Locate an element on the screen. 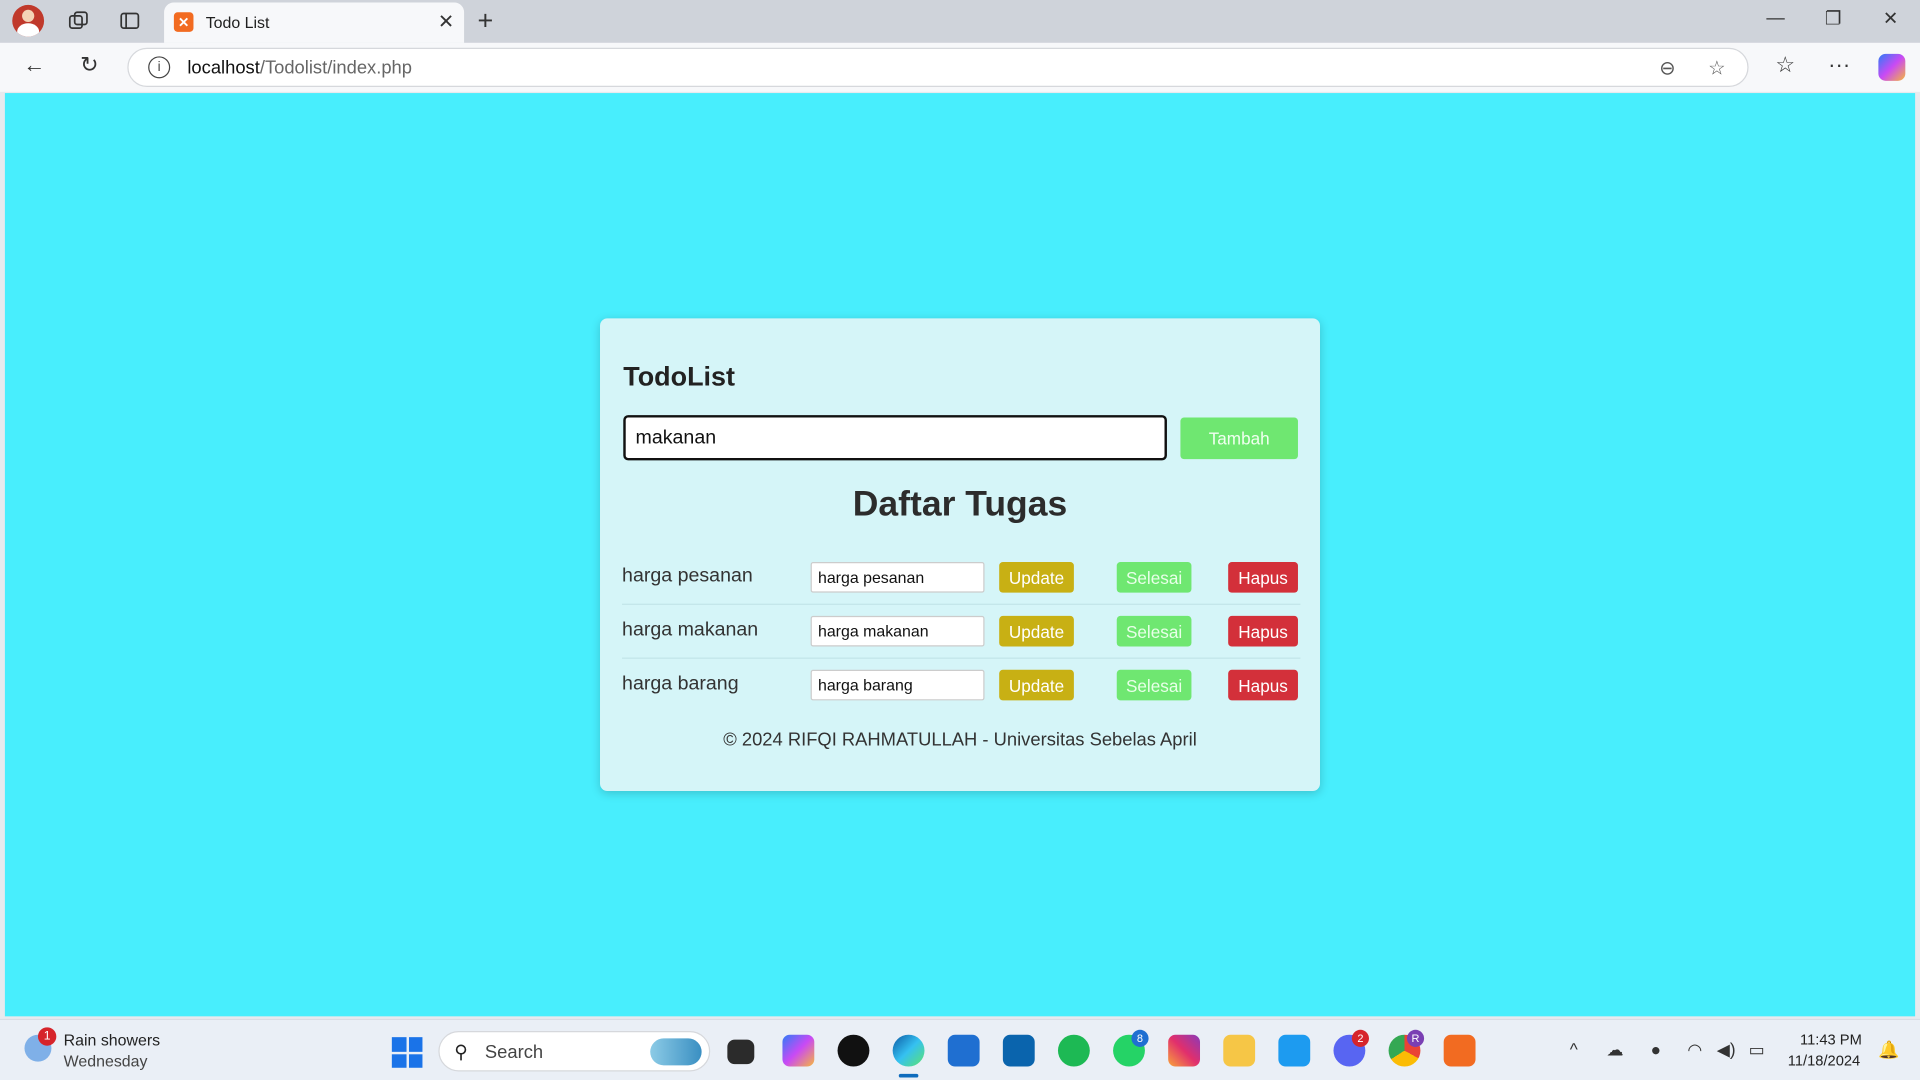 Image resolution: width=1920 pixels, height=1080 pixels. site-info-icon: i is located at coordinates (159, 67).